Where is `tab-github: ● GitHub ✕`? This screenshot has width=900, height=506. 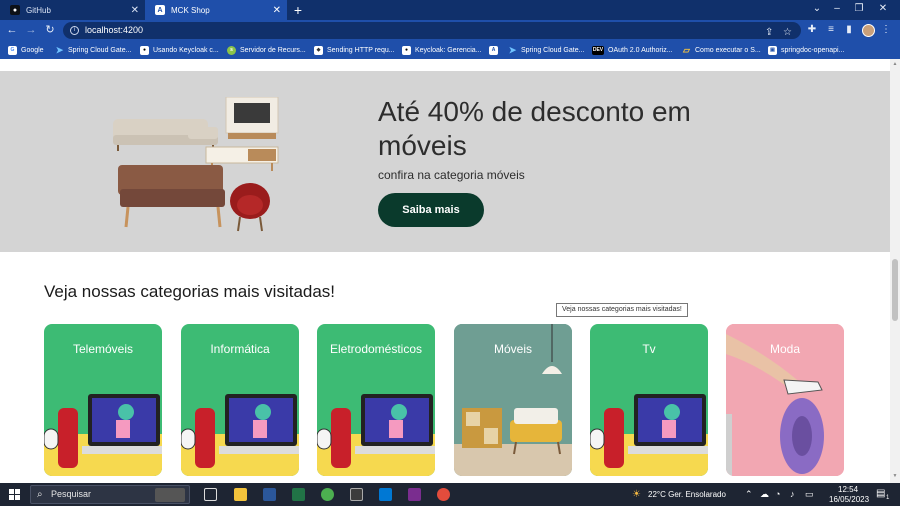
tab-github: ● GitHub ✕ is located at coordinates (72, 10).